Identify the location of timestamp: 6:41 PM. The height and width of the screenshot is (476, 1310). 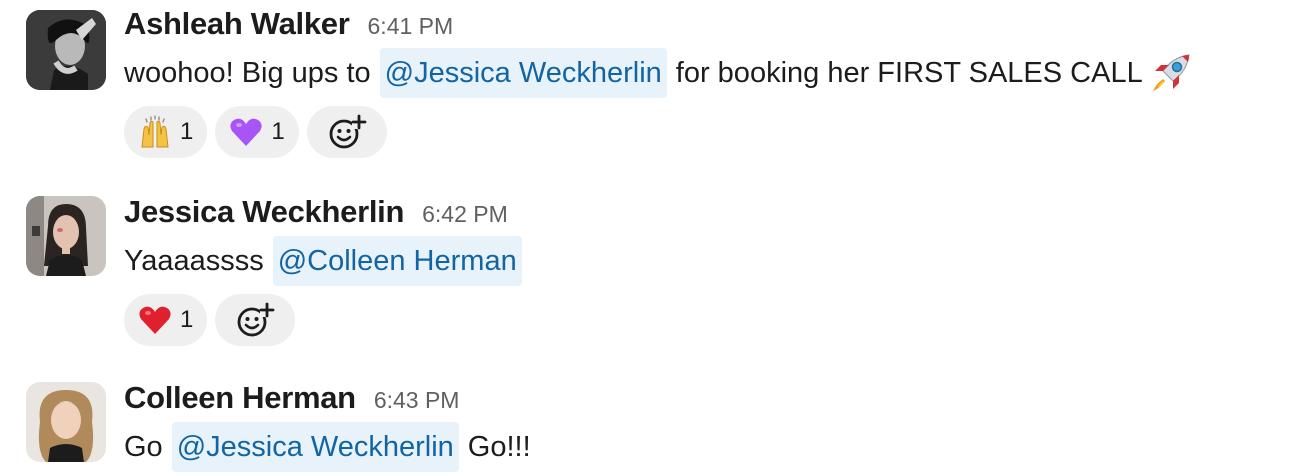
(411, 26).